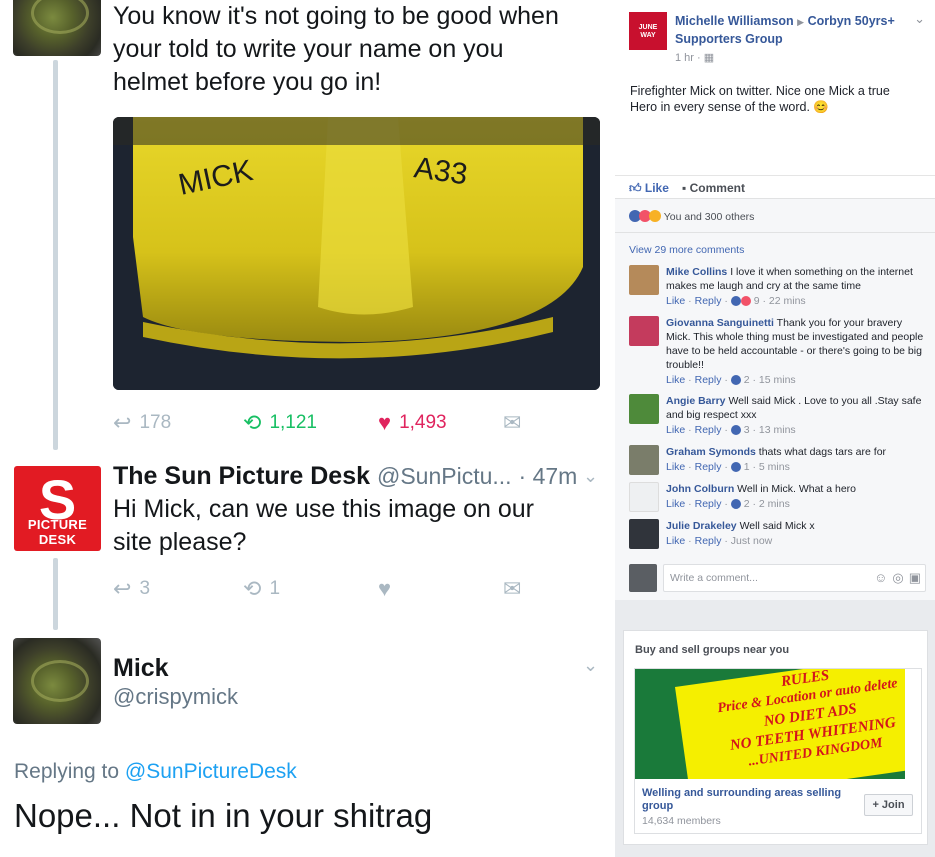 Image resolution: width=935 pixels, height=857 pixels. Describe the element at coordinates (709, 58) in the screenshot. I see `privacy-icon: ▦` at that location.